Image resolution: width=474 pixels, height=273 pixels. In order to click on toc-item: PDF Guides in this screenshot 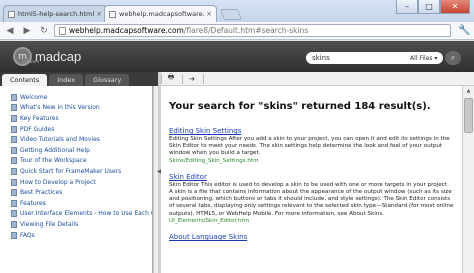, I will do `click(76, 129)`.